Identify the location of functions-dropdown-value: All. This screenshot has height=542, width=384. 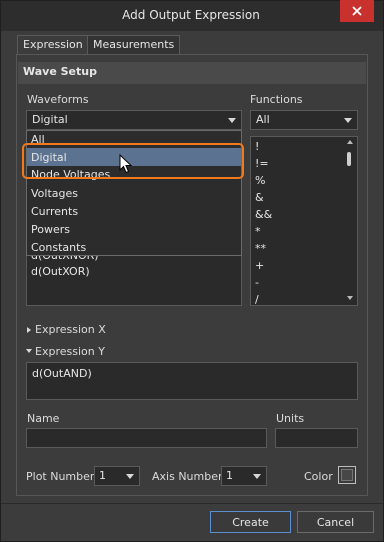
(263, 119).